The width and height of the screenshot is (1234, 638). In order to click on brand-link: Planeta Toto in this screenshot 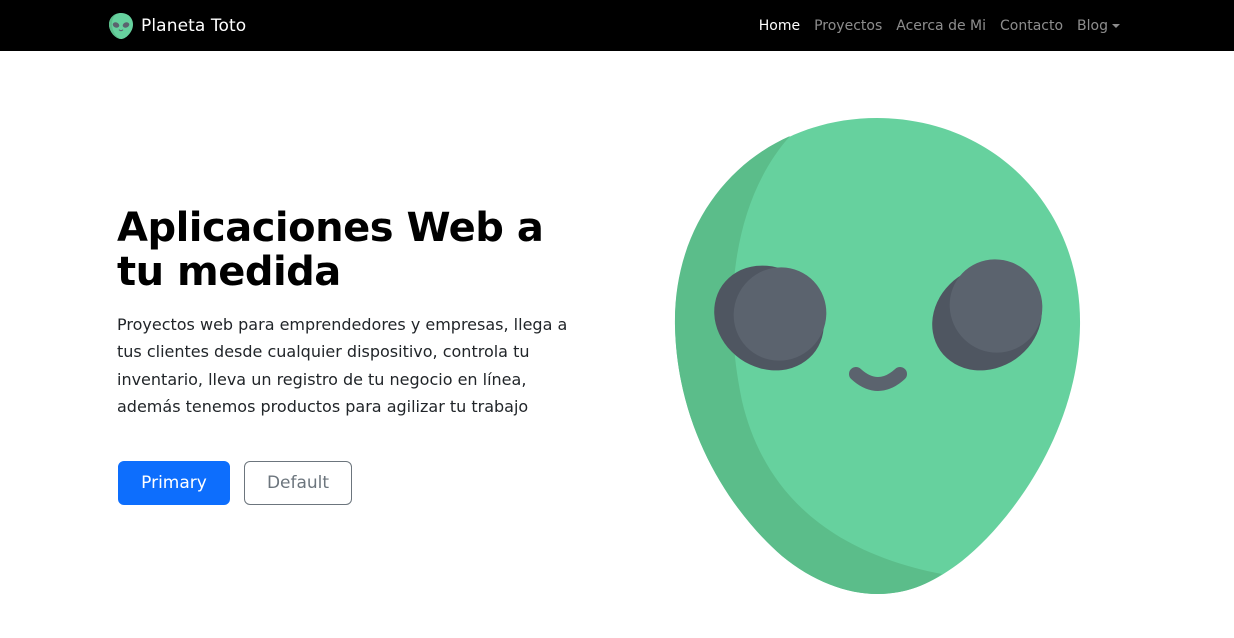, I will do `click(177, 26)`.